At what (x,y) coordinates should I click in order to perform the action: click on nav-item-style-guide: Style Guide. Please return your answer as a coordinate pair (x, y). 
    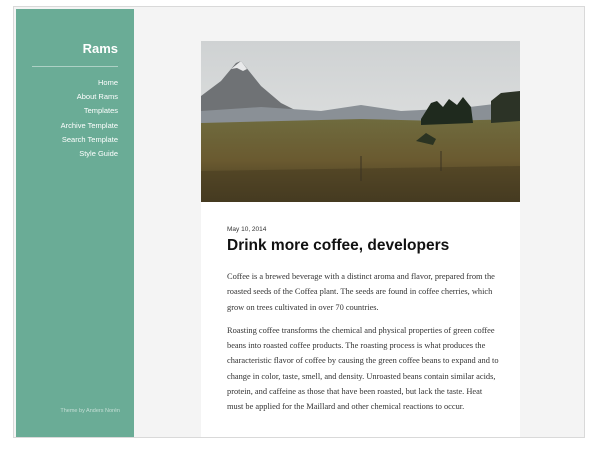
    Looking at the image, I should click on (89, 154).